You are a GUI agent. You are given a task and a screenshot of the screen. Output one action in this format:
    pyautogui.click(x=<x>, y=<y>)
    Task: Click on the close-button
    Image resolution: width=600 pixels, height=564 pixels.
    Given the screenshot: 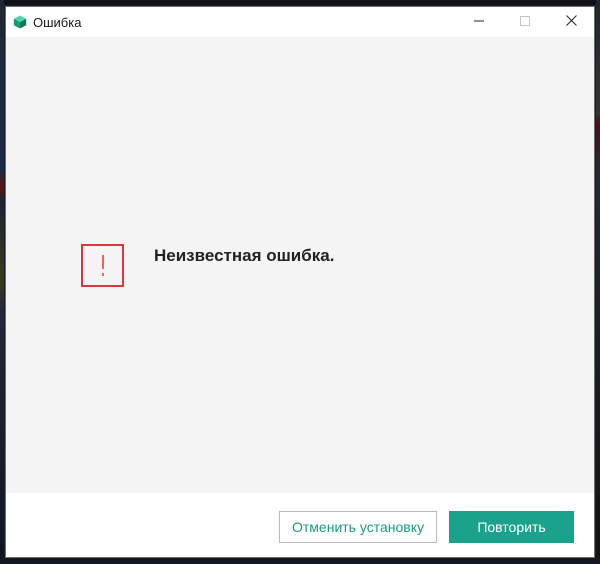 What is the action you would take?
    pyautogui.click(x=571, y=22)
    